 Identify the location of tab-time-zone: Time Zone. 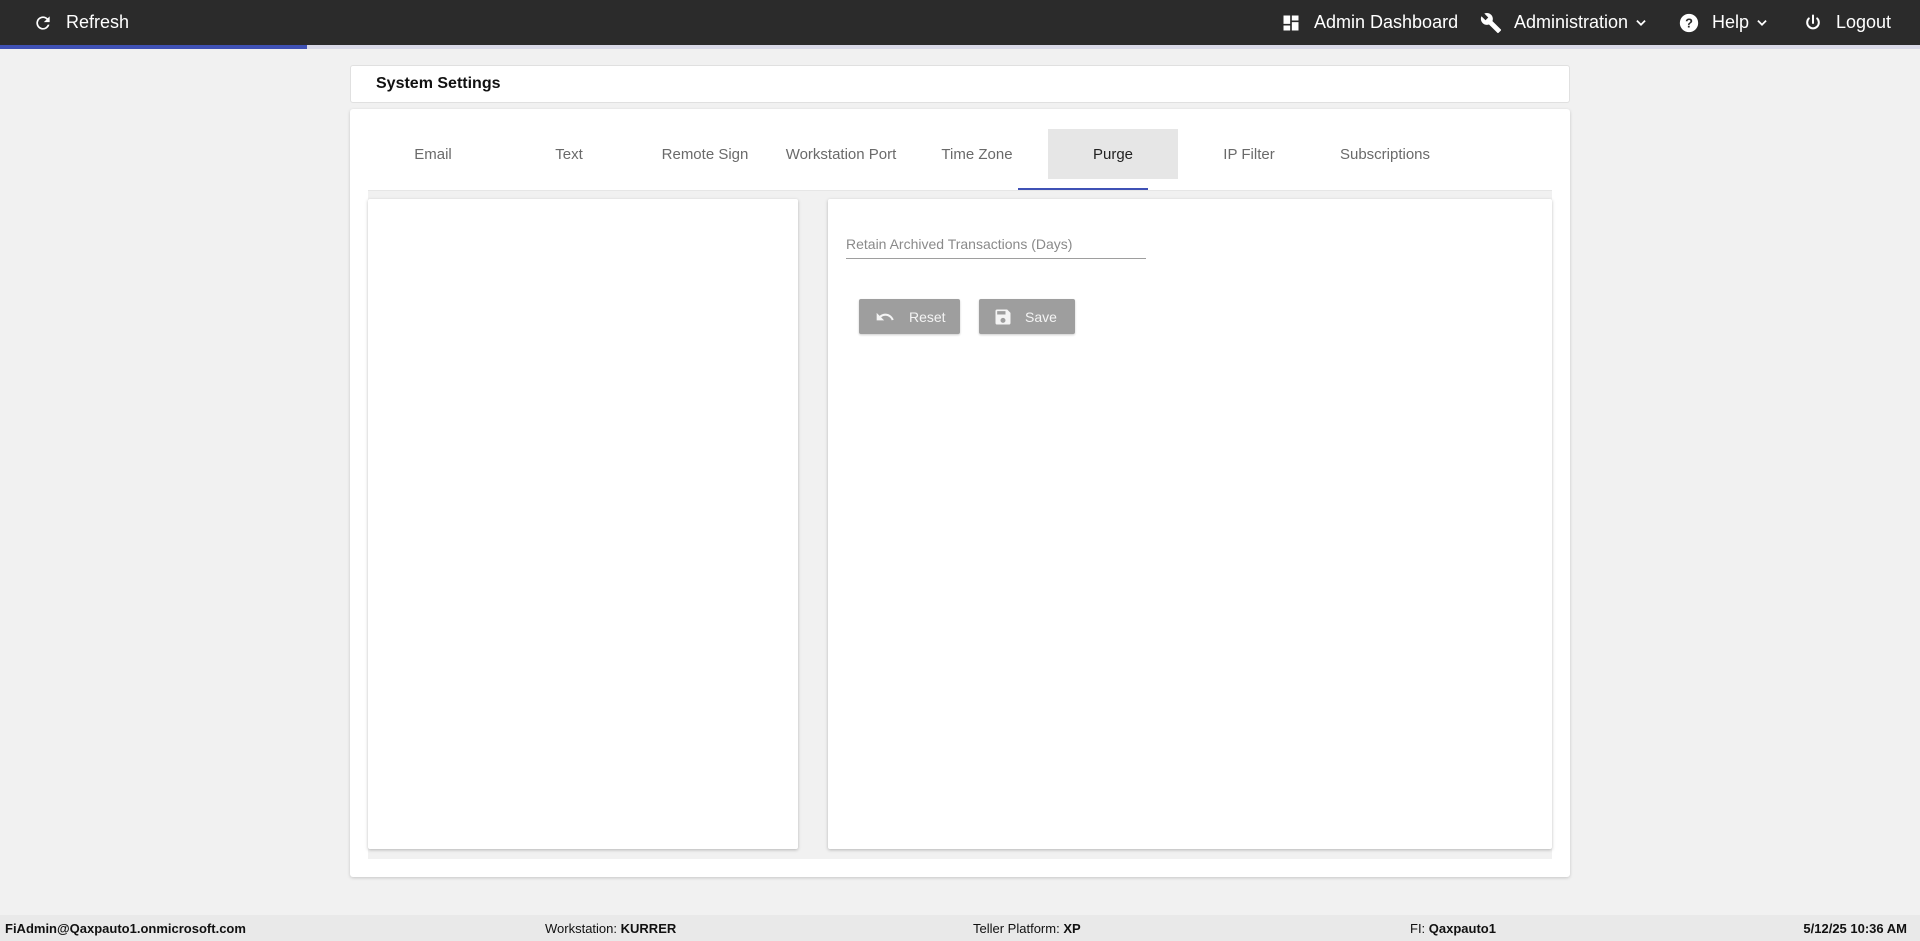
(977, 154).